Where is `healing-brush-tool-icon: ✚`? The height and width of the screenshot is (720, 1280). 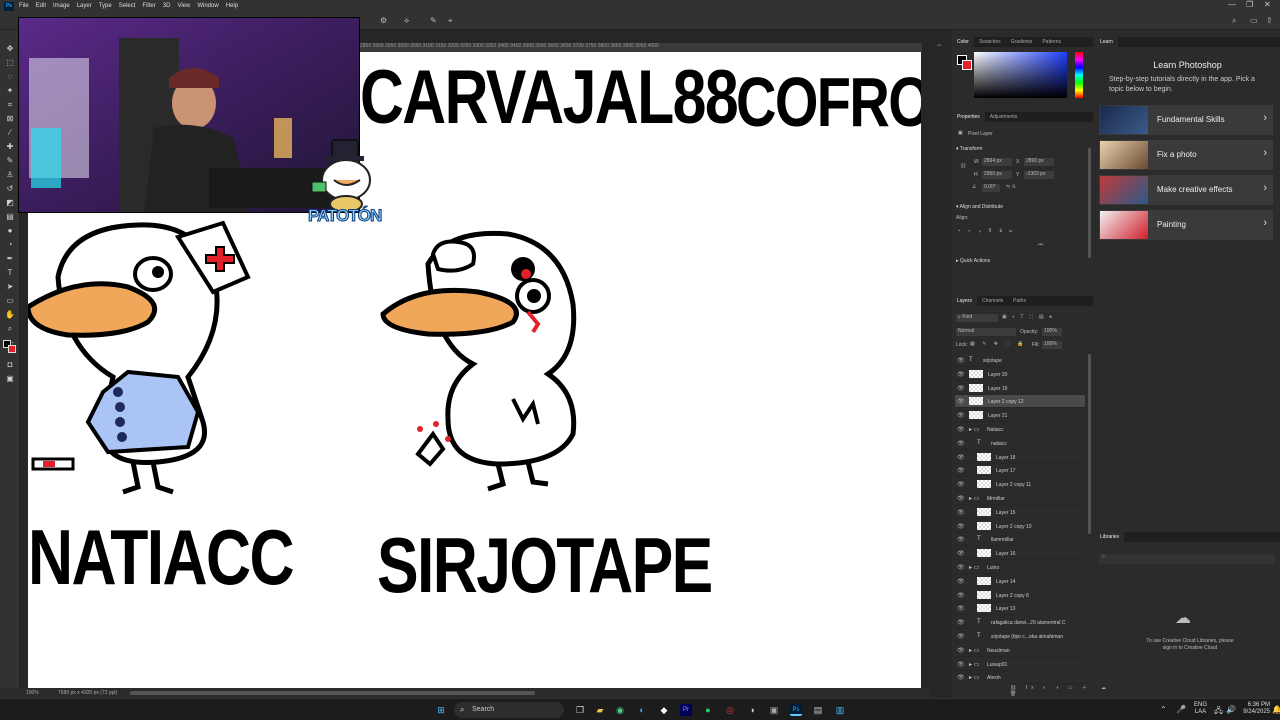 healing-brush-tool-icon: ✚ is located at coordinates (10, 147).